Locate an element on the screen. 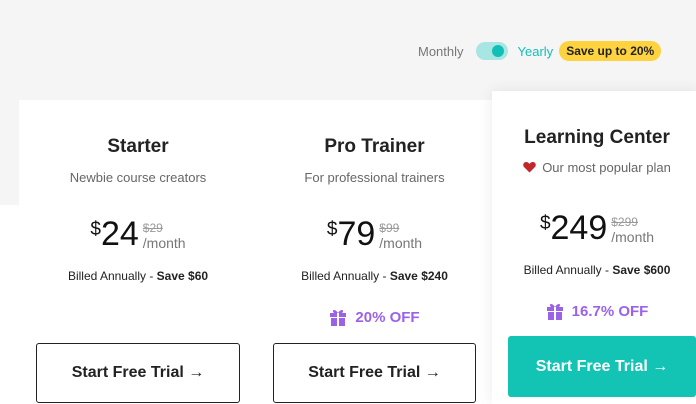  price: $ 79 $99 /month is located at coordinates (374, 234).